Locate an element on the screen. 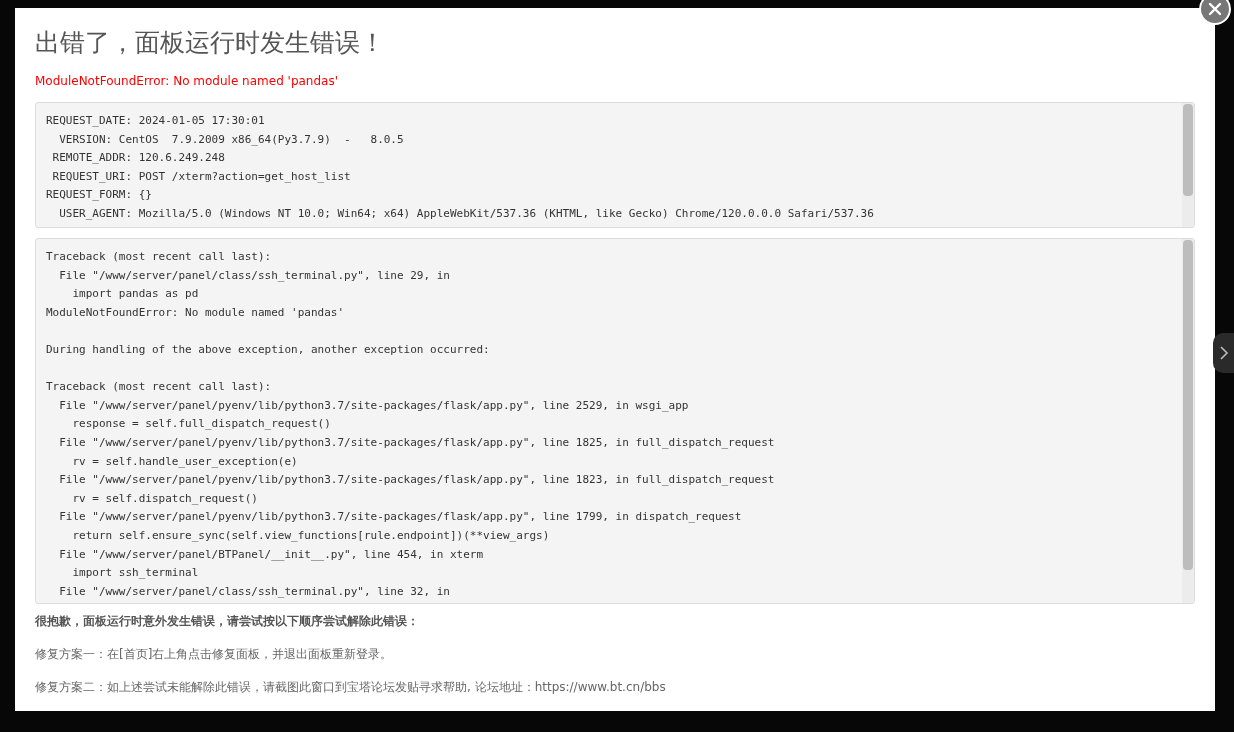 The width and height of the screenshot is (1234, 732). code-line: File "/www/server/panel/class/ssh_terminal.py", line 29, in is located at coordinates (254, 275).